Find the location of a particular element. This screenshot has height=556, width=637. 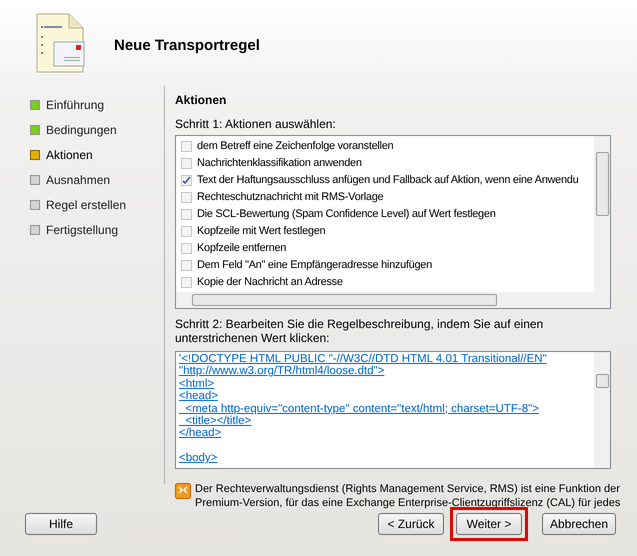

action-label: Nachrichtenklassifikation anwenden is located at coordinates (279, 164).